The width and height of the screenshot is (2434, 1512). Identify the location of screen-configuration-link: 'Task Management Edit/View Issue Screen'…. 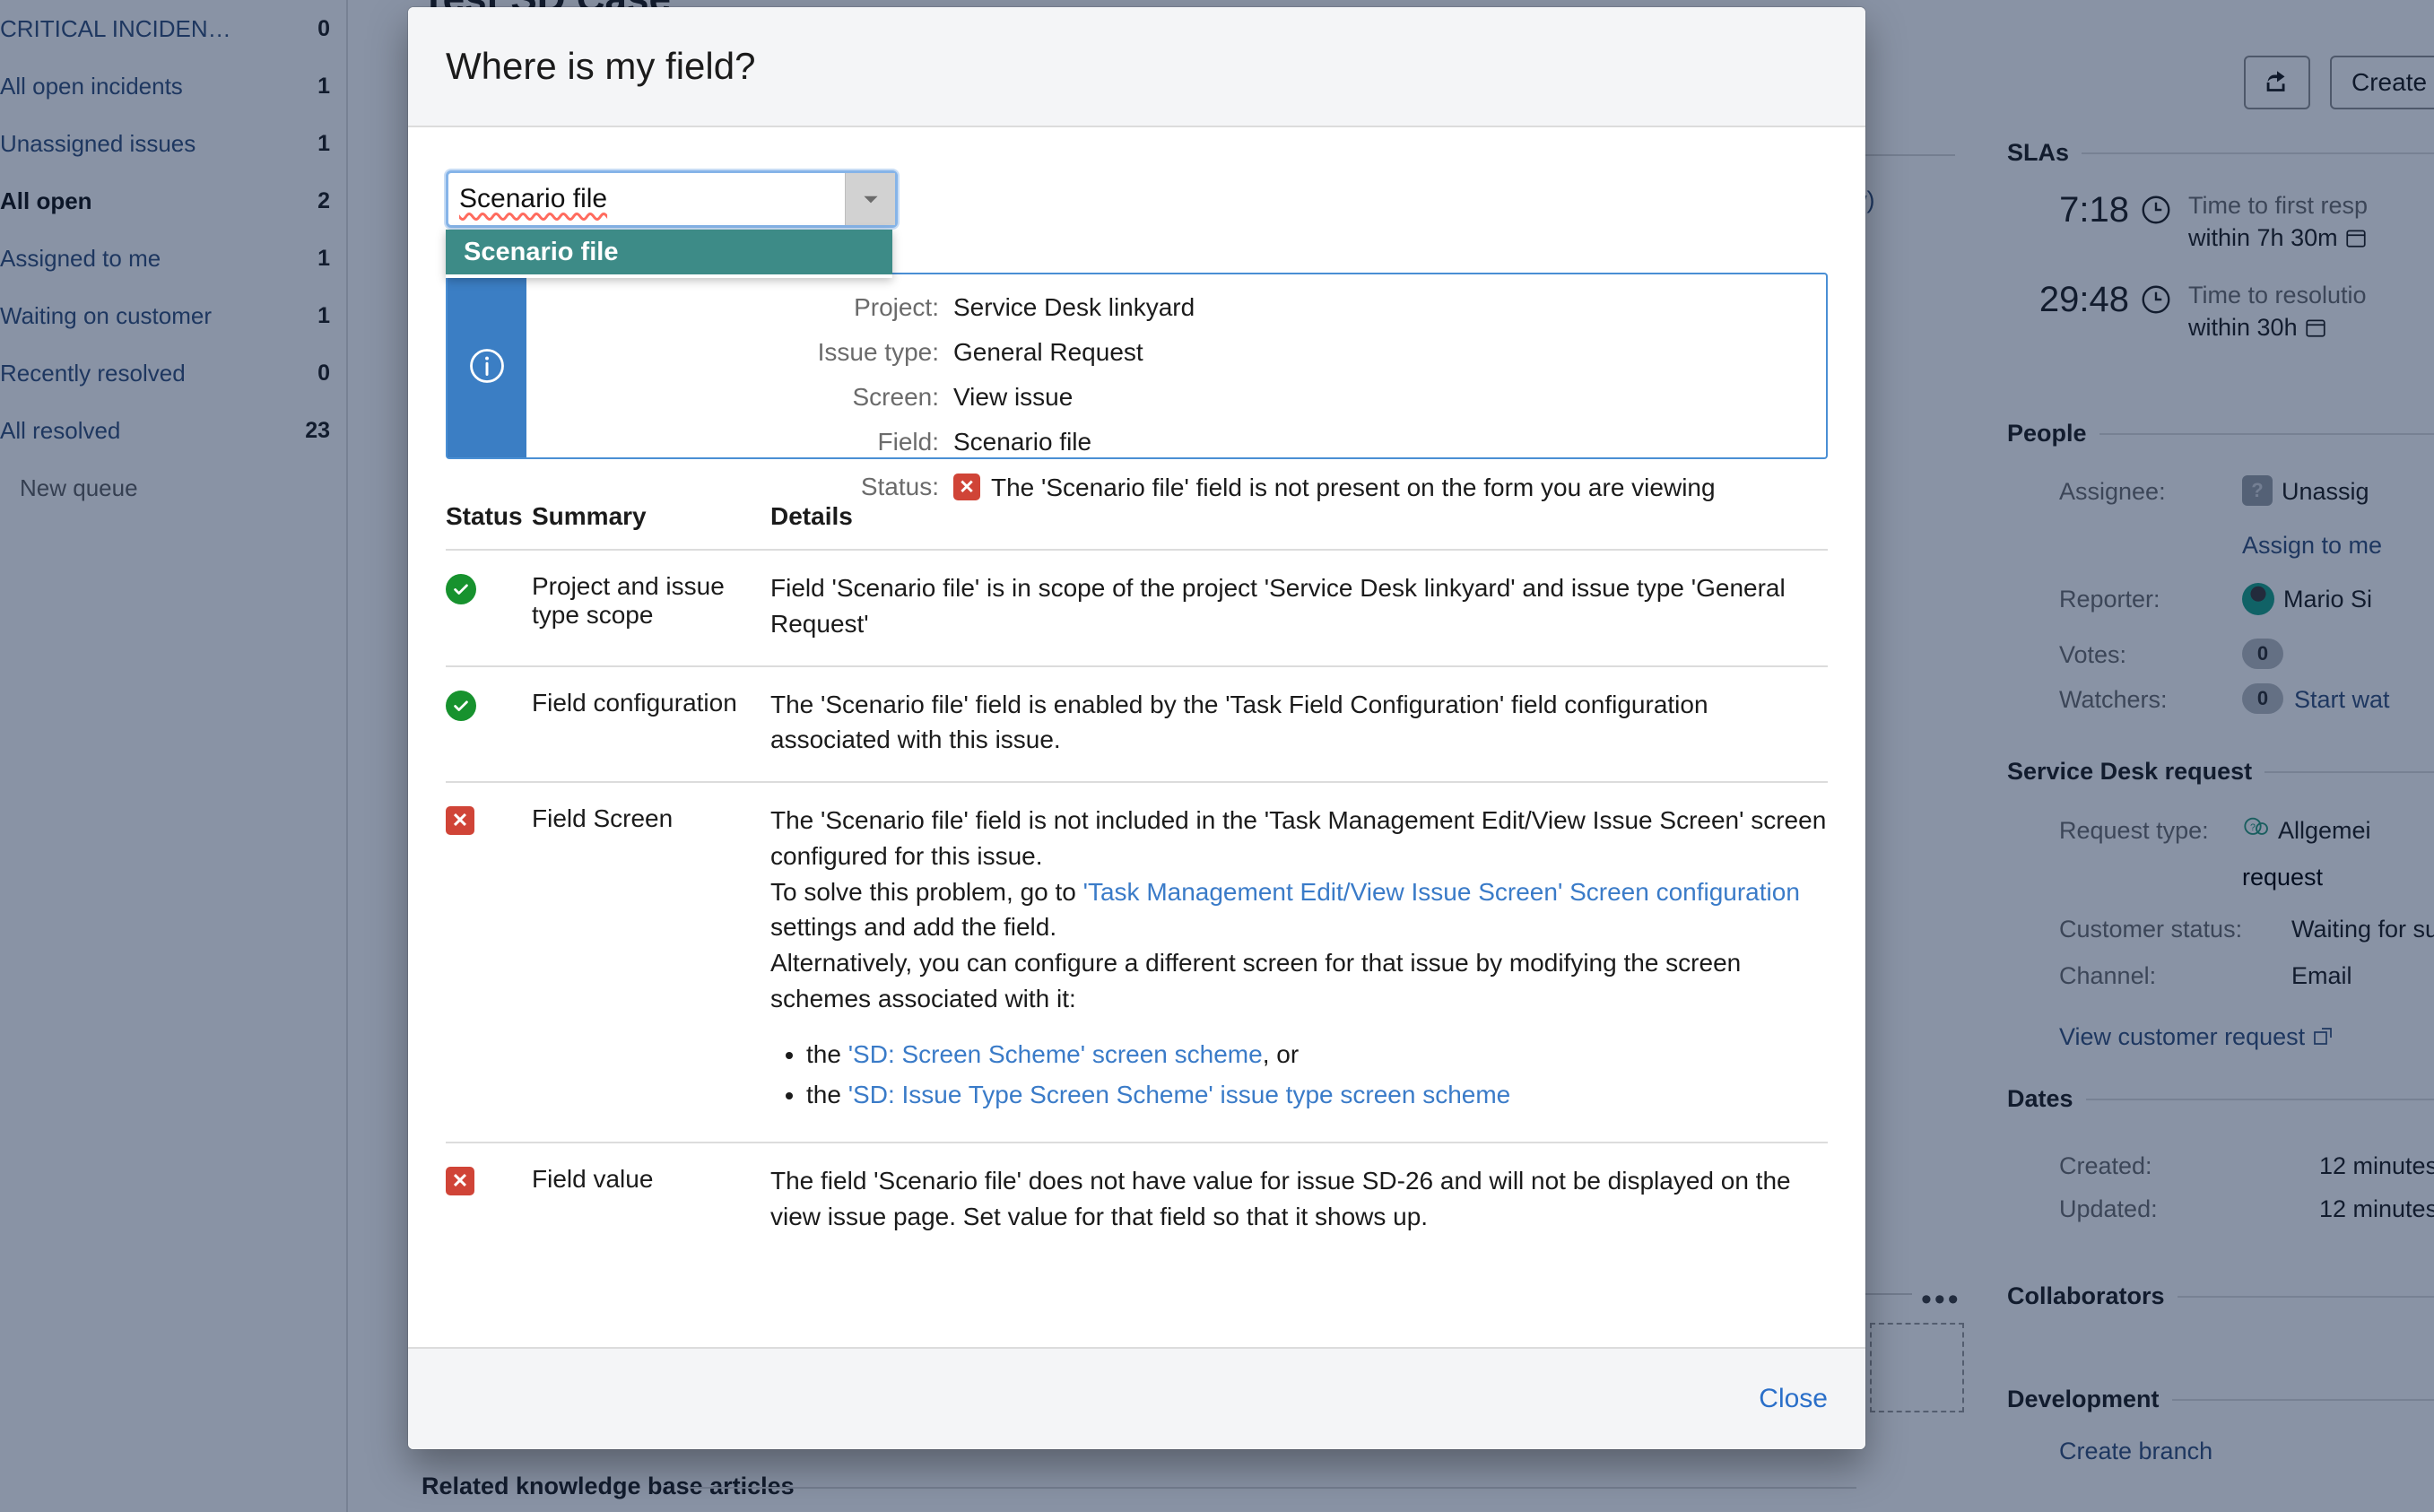
(1441, 892).